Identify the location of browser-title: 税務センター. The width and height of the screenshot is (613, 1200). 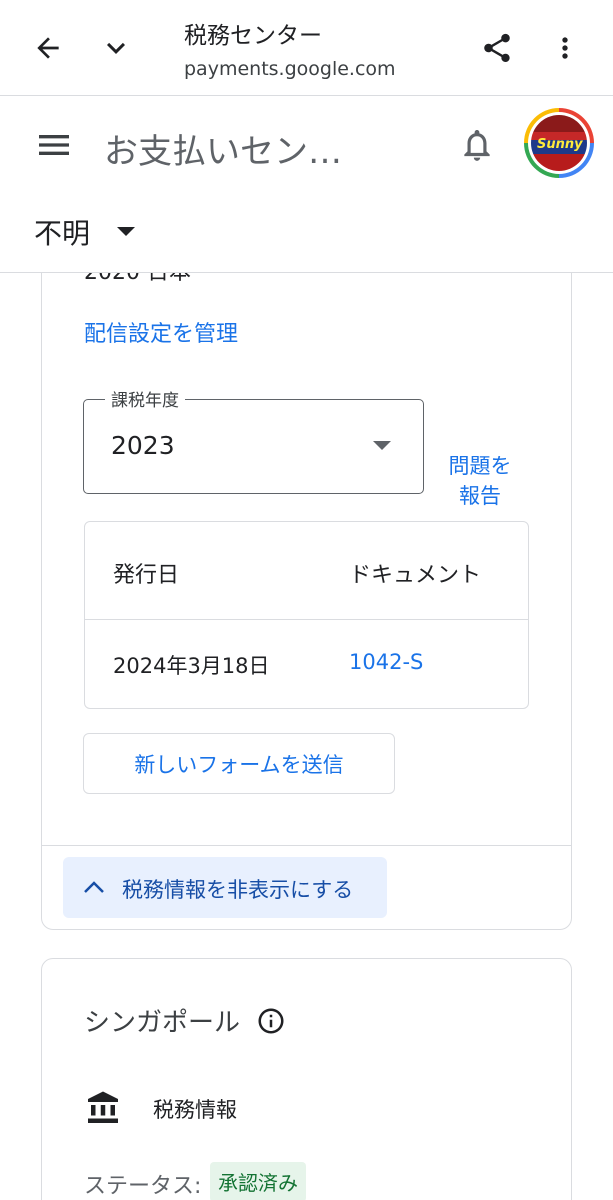
(253, 36).